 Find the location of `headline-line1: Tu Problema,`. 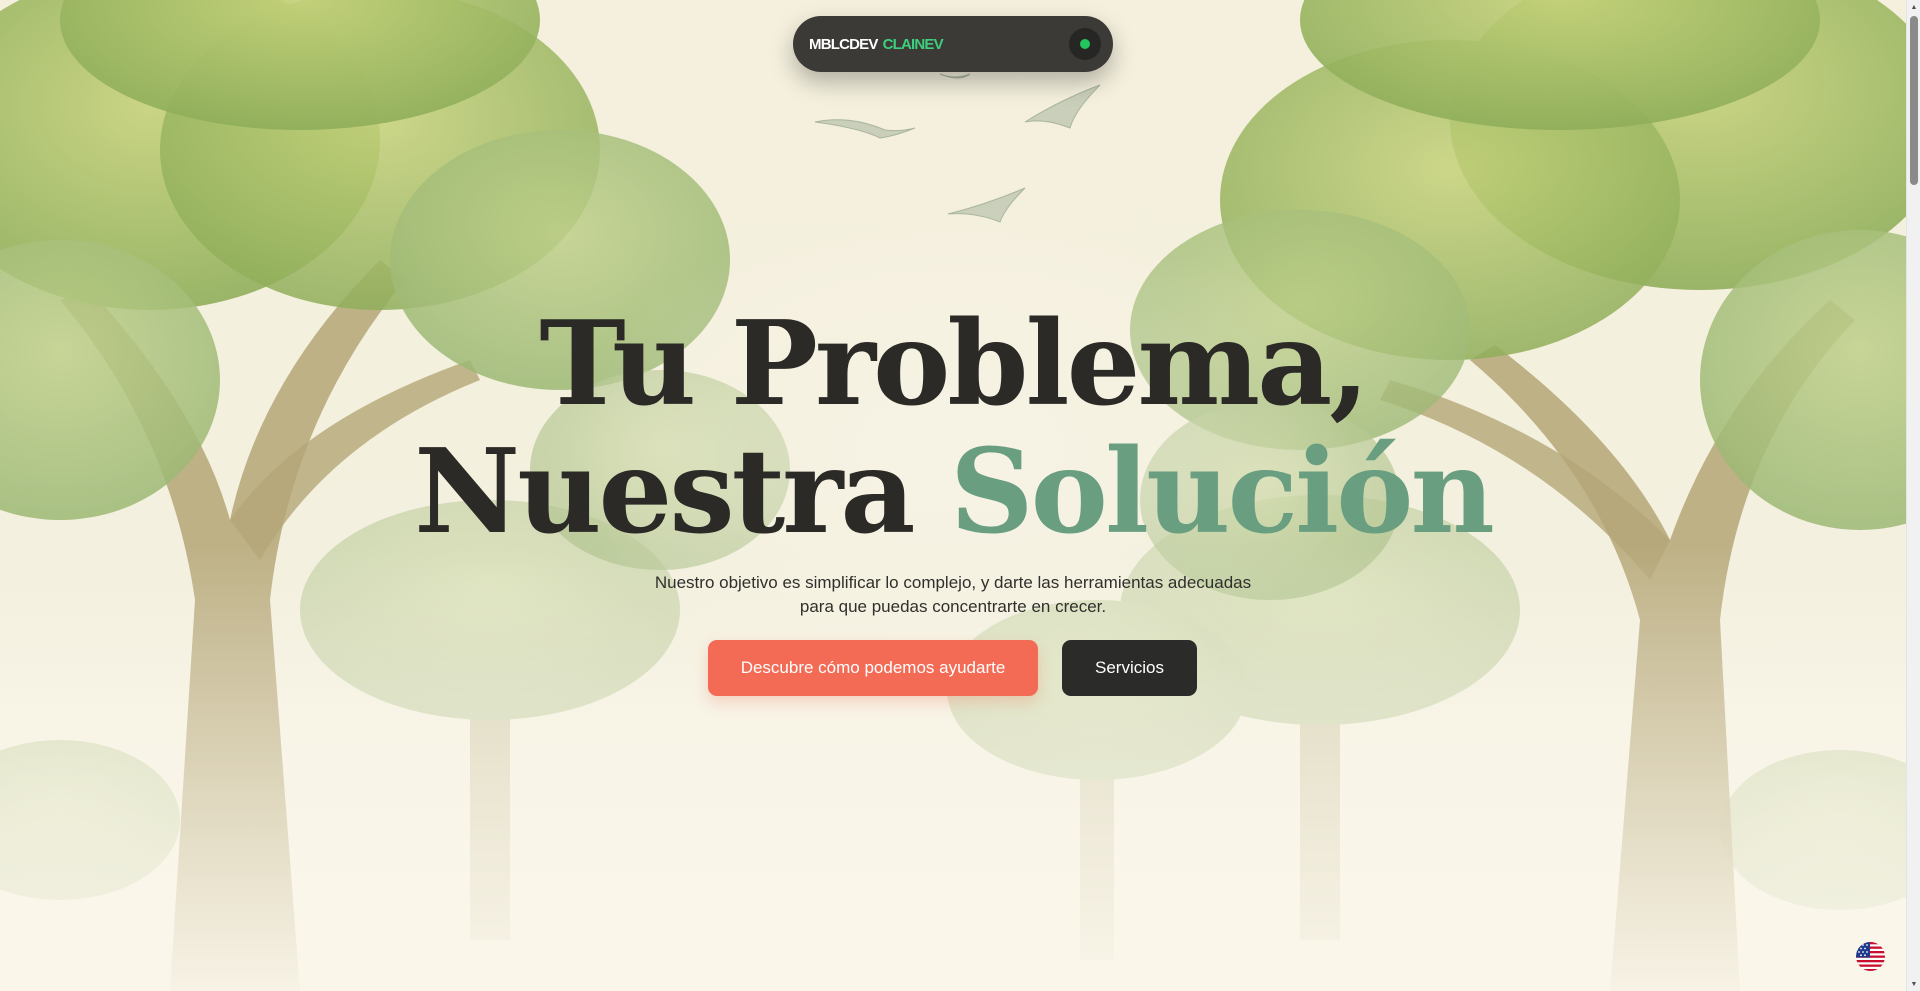

headline-line1: Tu Problema, is located at coordinates (954, 364).